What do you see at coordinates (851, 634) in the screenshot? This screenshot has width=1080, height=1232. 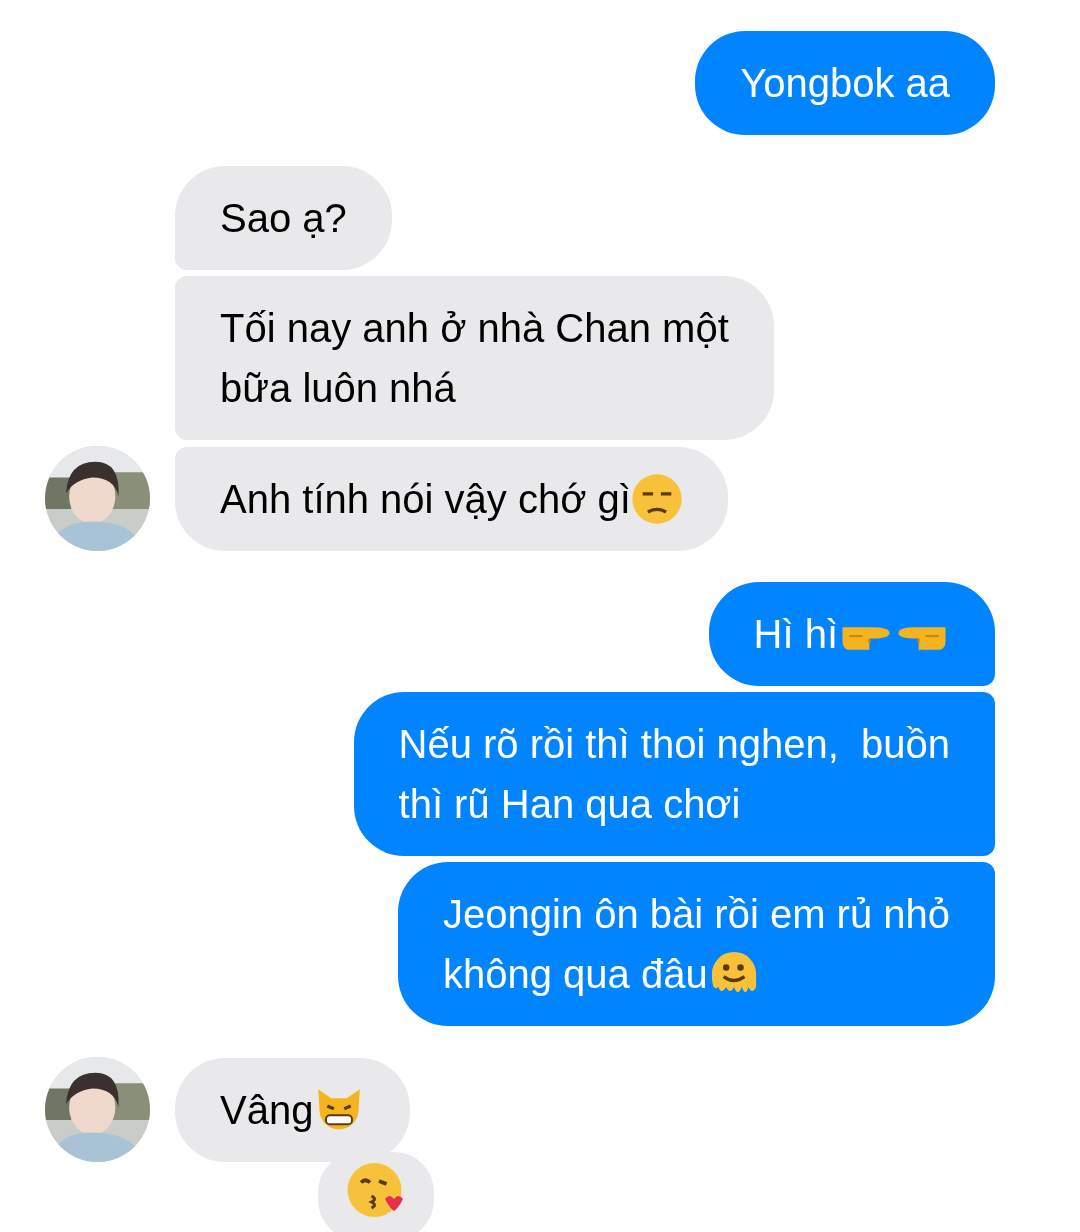 I see `message-bubble: Hì hì` at bounding box center [851, 634].